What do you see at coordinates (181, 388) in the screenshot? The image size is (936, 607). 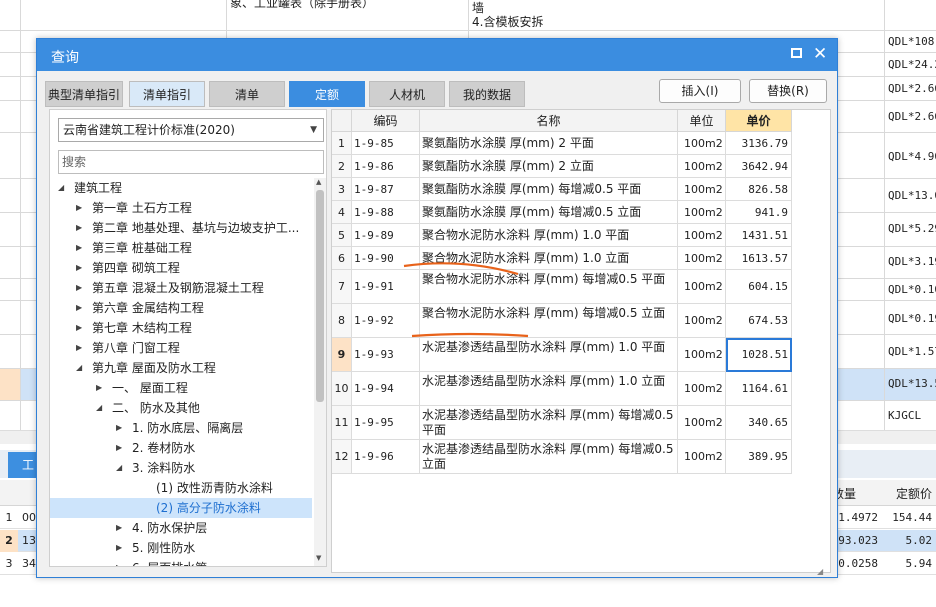 I see `tree-node: ▶ 一、 屋面工程` at bounding box center [181, 388].